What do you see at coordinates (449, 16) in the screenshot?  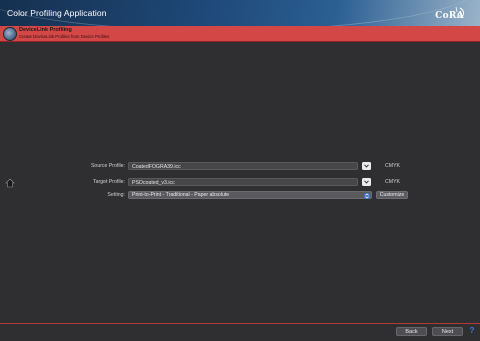 I see `app-logo: CoRA` at bounding box center [449, 16].